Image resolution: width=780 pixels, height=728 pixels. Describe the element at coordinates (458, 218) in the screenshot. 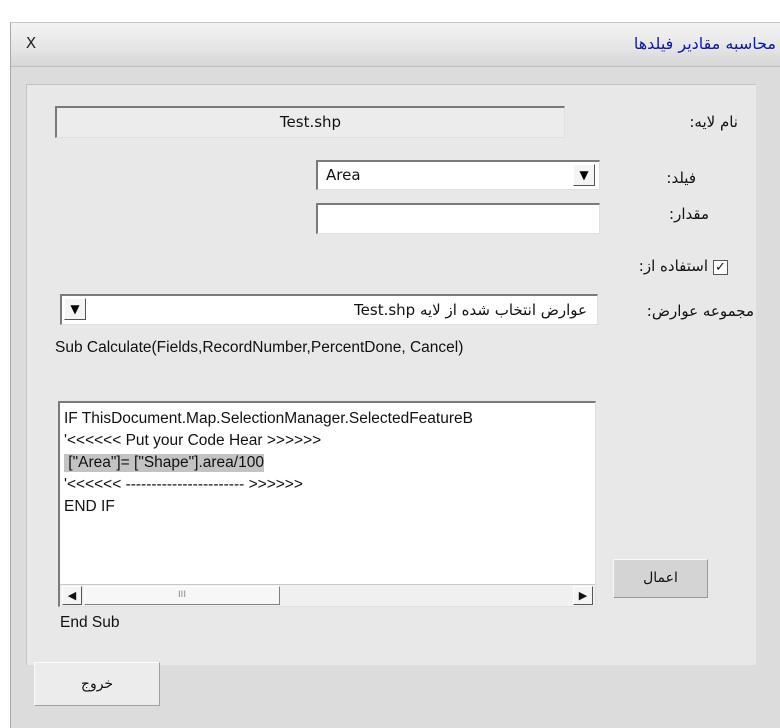

I see `value-input` at that location.